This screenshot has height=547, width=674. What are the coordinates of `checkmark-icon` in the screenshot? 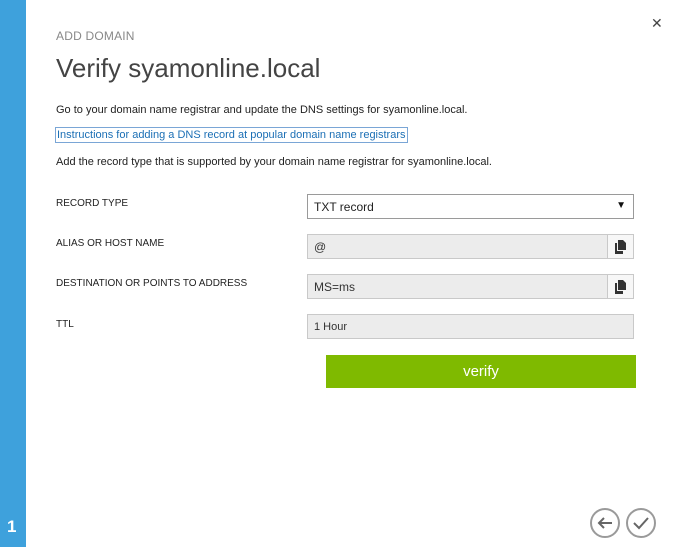 It's located at (641, 523).